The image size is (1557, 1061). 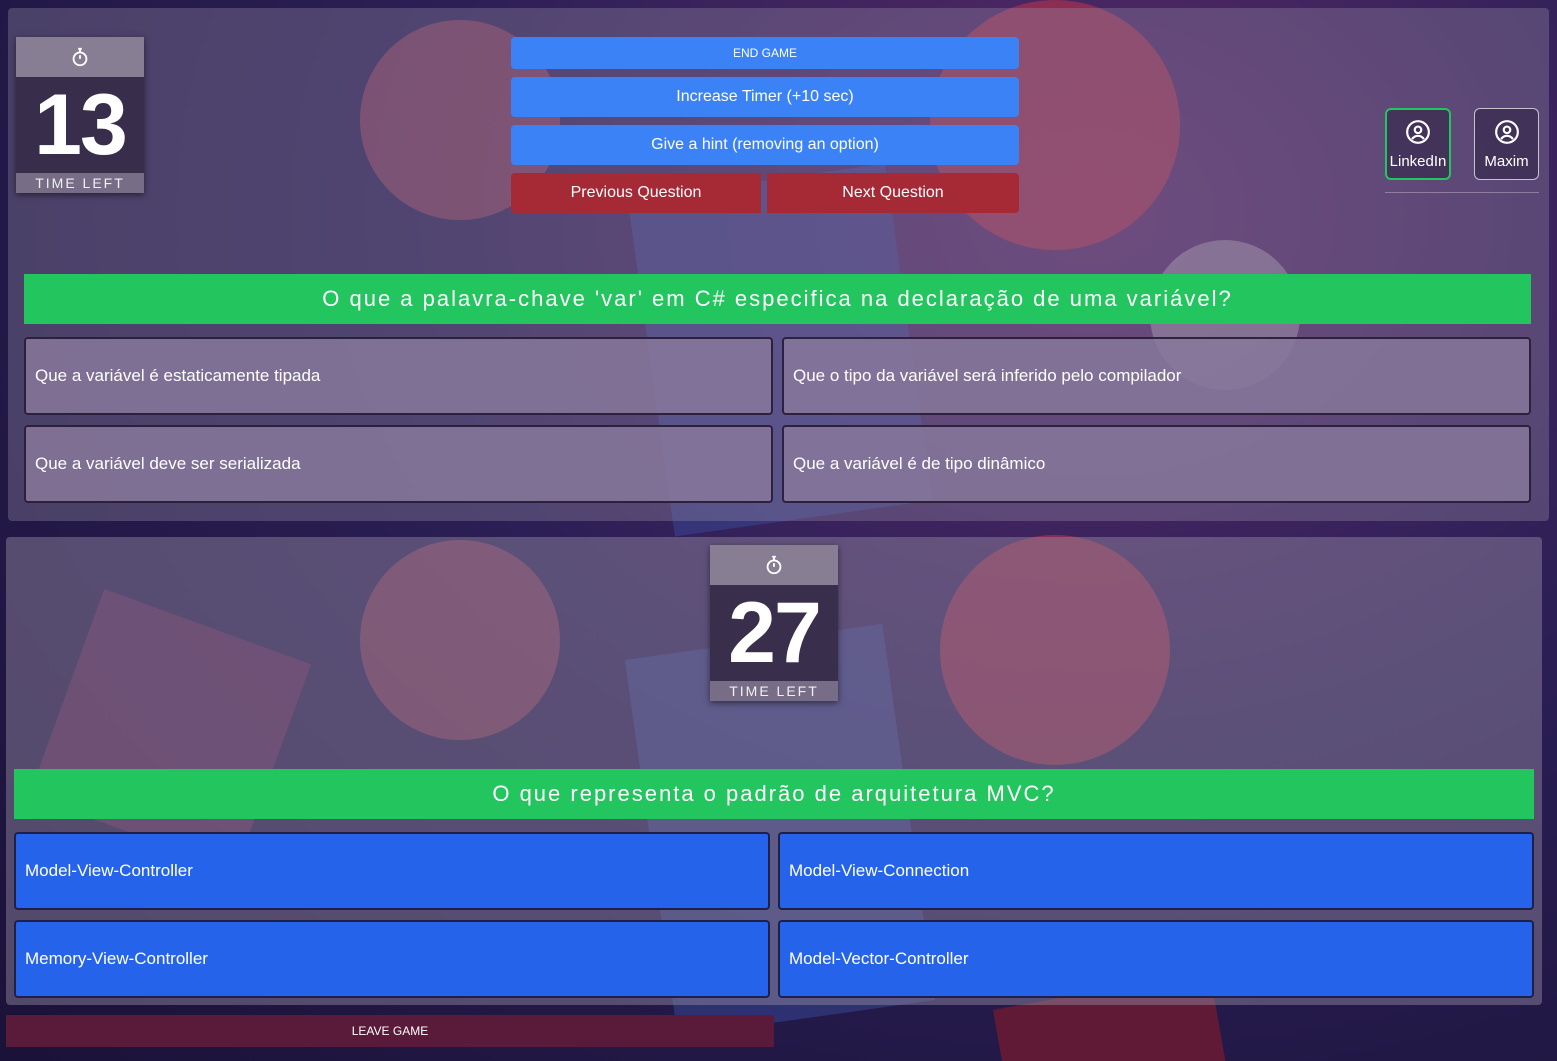 I want to click on answer-option: Model-View-Controller, so click(x=392, y=871).